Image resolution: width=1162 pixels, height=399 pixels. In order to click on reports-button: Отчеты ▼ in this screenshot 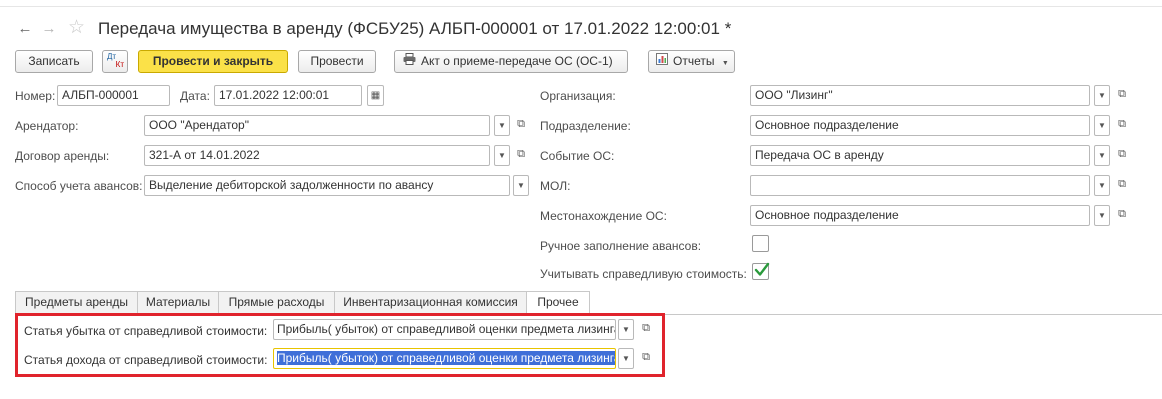, I will do `click(691, 61)`.